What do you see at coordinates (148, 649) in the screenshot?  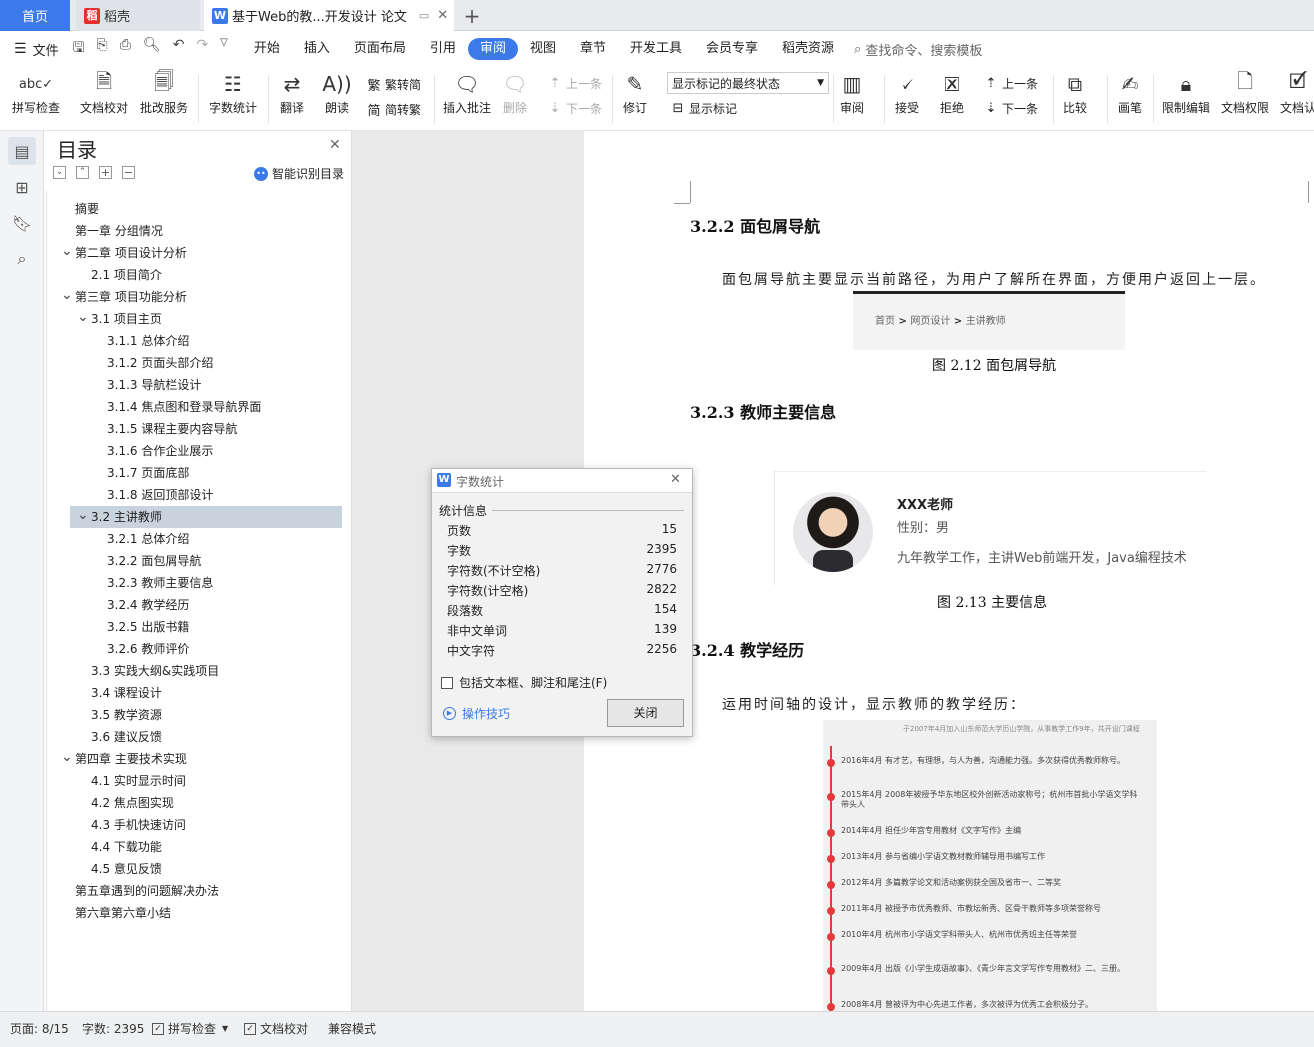 I see `toc-item: 3.2.6 教师评价` at bounding box center [148, 649].